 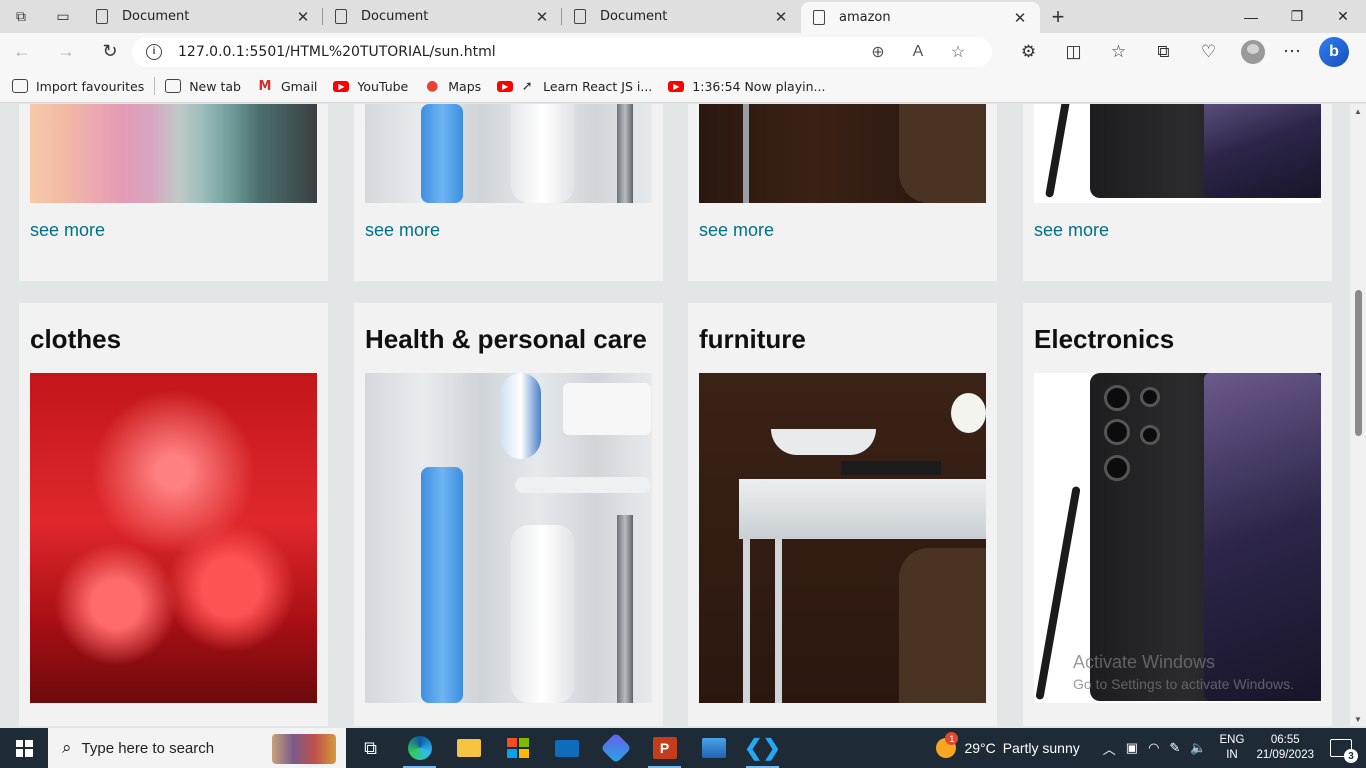 I want to click on bing-copilot-icon: b, so click(x=1334, y=51).